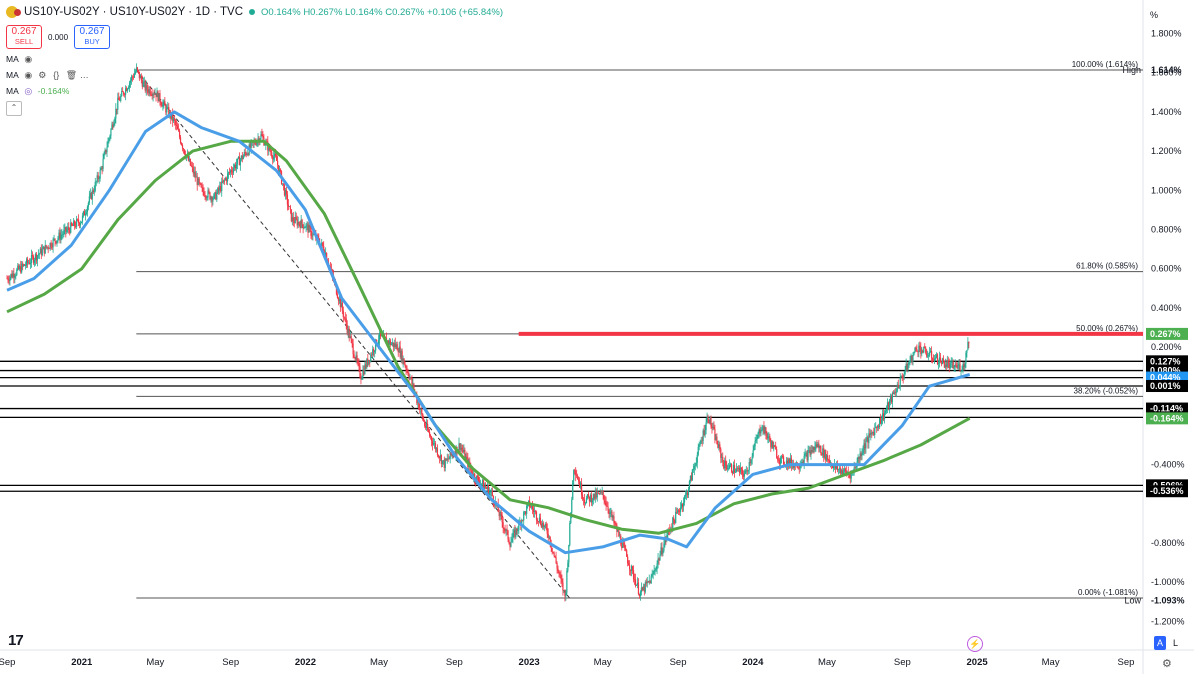 The width and height of the screenshot is (1194, 674). Describe the element at coordinates (978, 662) in the screenshot. I see `x-tick-label: 2025` at that location.